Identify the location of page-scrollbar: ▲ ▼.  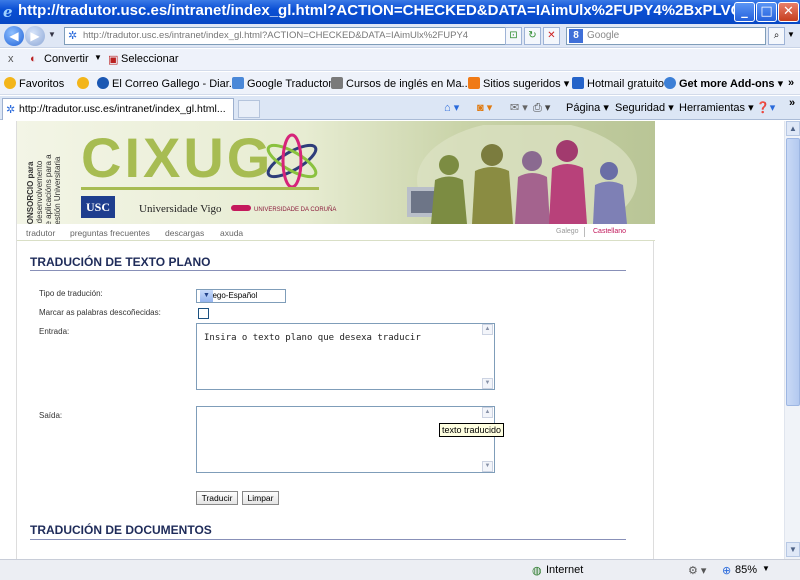
(792, 340).